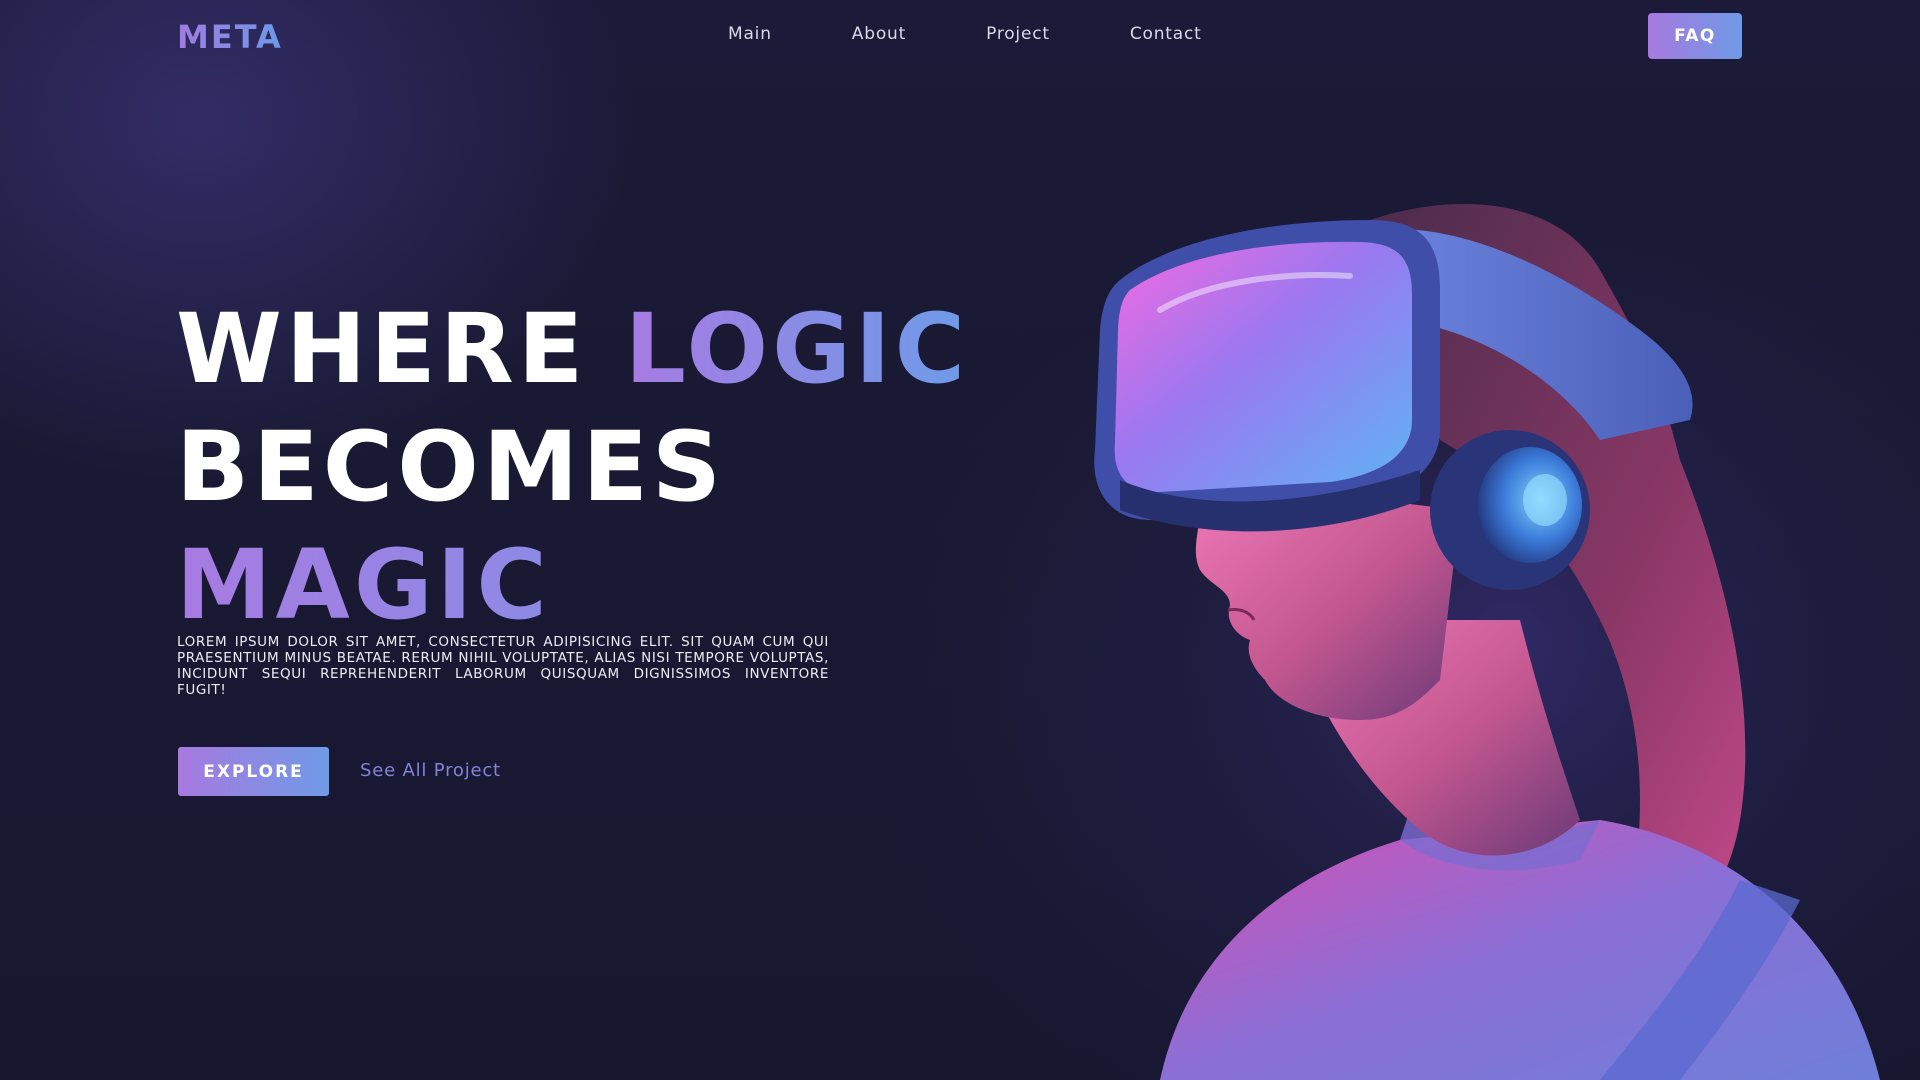 This screenshot has width=1920, height=1080. What do you see at coordinates (451, 467) in the screenshot?
I see `headline-line-2: BECOMES` at bounding box center [451, 467].